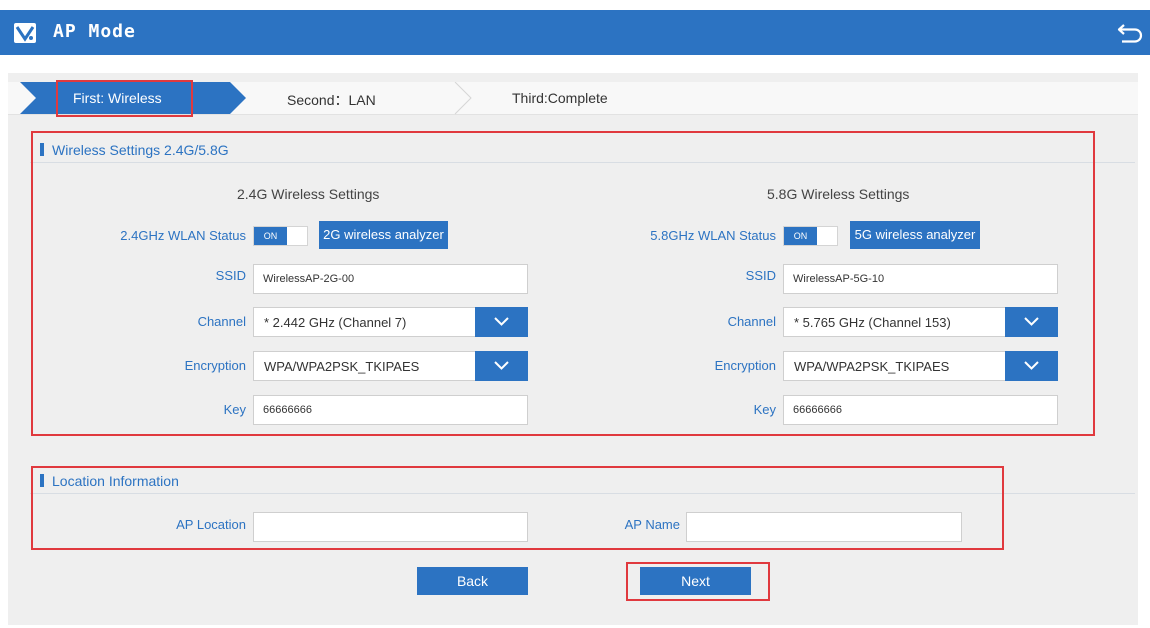  I want to click on ap-location-label: AP Location, so click(211, 524).